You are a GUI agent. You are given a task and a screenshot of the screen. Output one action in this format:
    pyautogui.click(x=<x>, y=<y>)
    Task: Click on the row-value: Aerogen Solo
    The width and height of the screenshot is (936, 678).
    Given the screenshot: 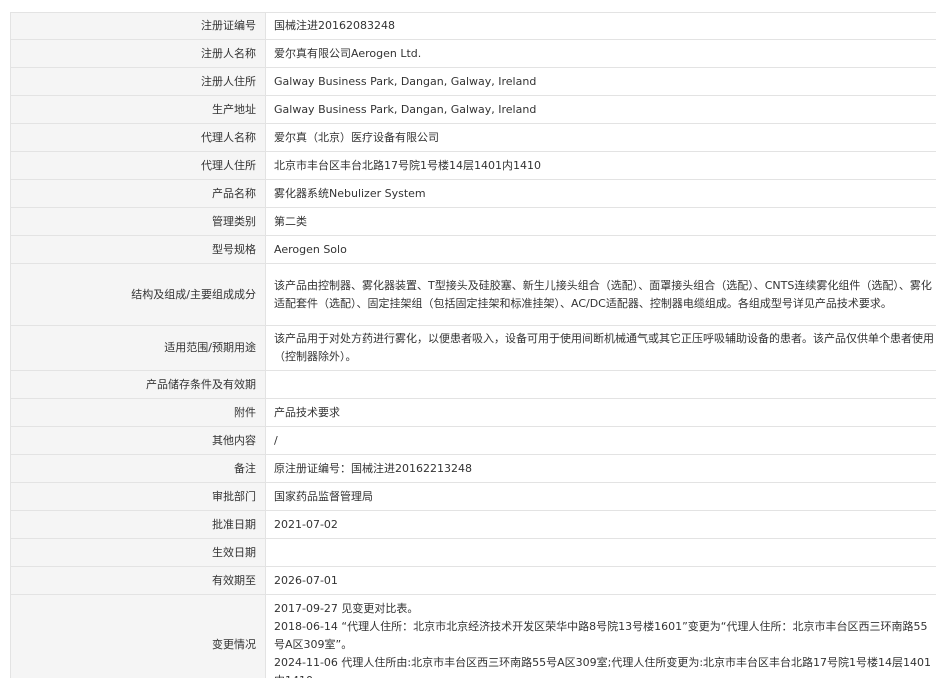 What is the action you would take?
    pyautogui.click(x=600, y=249)
    